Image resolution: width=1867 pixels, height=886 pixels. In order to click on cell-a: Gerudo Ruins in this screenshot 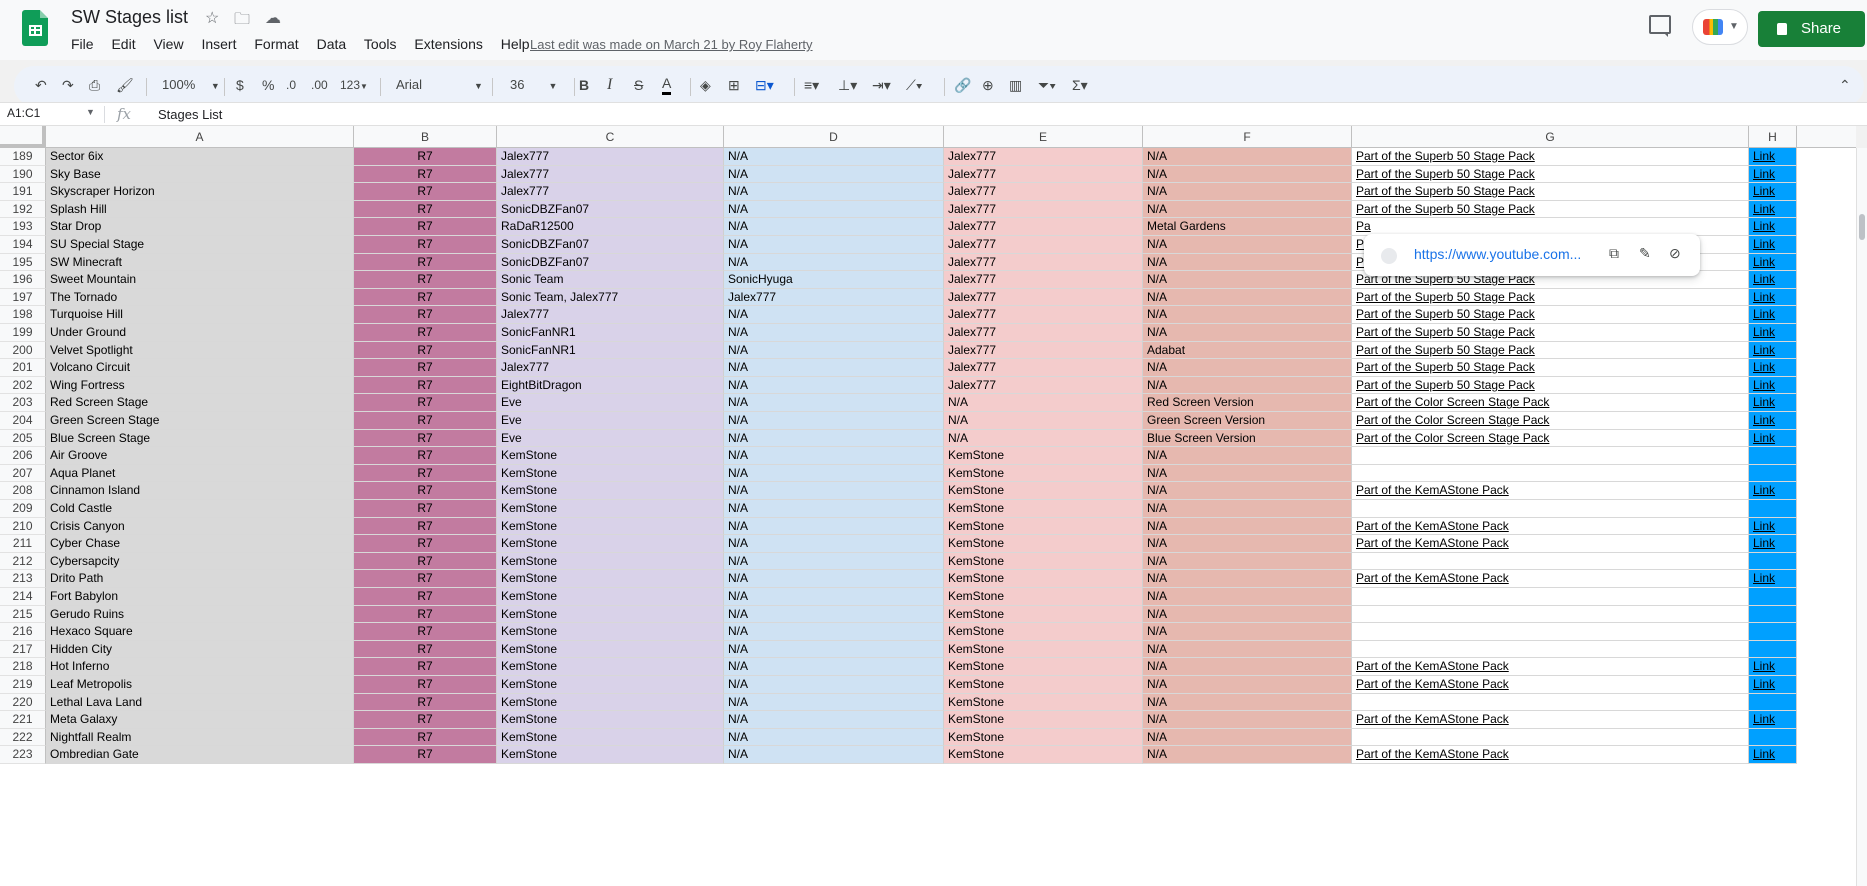, I will do `click(200, 614)`.